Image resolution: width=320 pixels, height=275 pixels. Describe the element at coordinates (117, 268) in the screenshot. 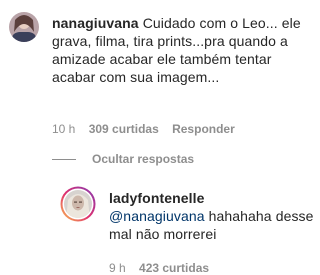

I see `reply-time: 9 h` at that location.